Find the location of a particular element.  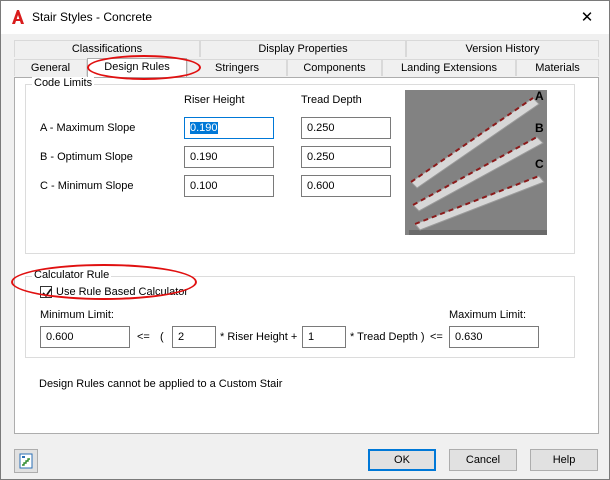

tab-components: Components is located at coordinates (334, 67).